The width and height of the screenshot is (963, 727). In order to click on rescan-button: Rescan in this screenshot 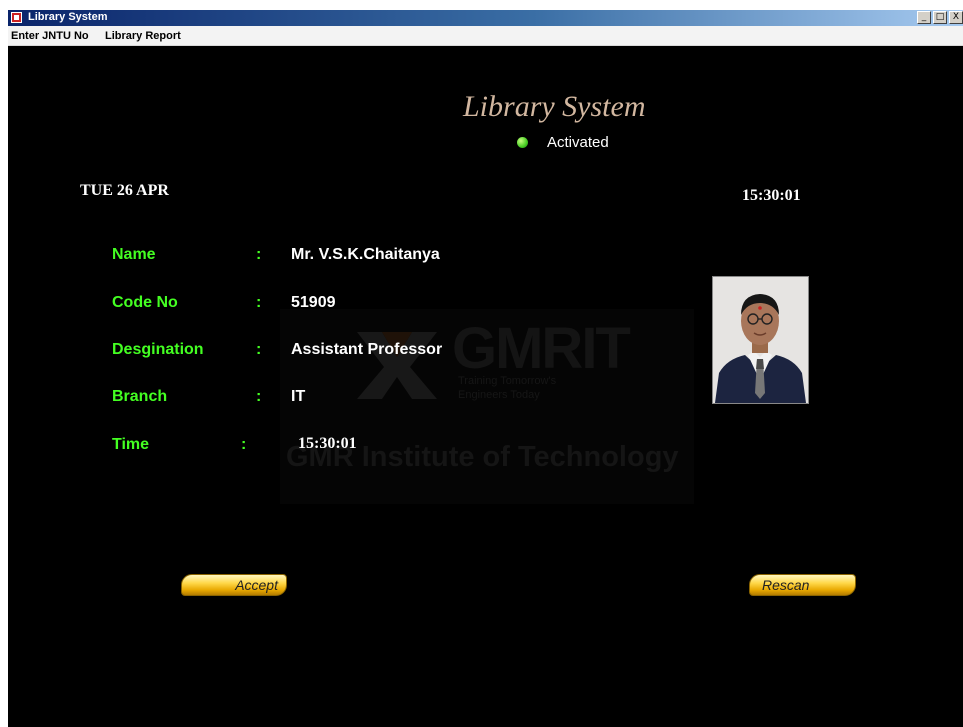, I will do `click(802, 585)`.